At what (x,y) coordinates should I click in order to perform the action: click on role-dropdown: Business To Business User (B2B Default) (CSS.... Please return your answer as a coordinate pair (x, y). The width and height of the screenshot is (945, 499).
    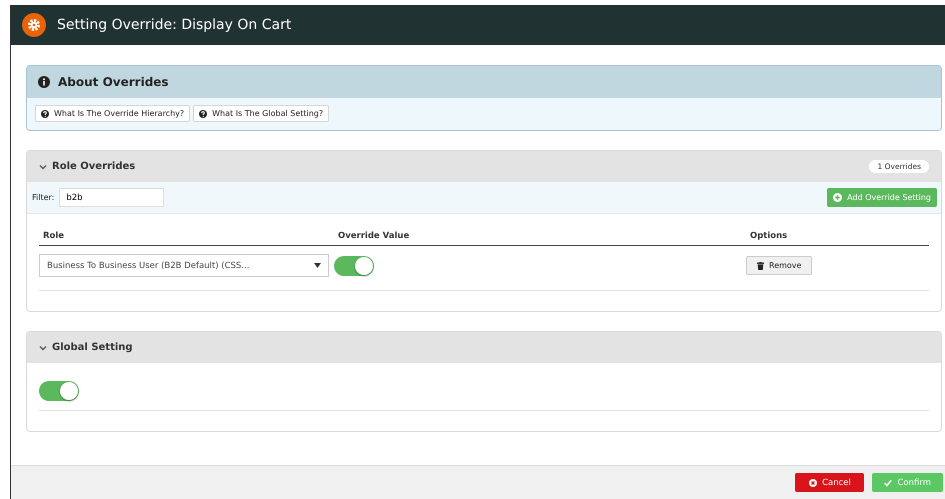
    Looking at the image, I should click on (184, 265).